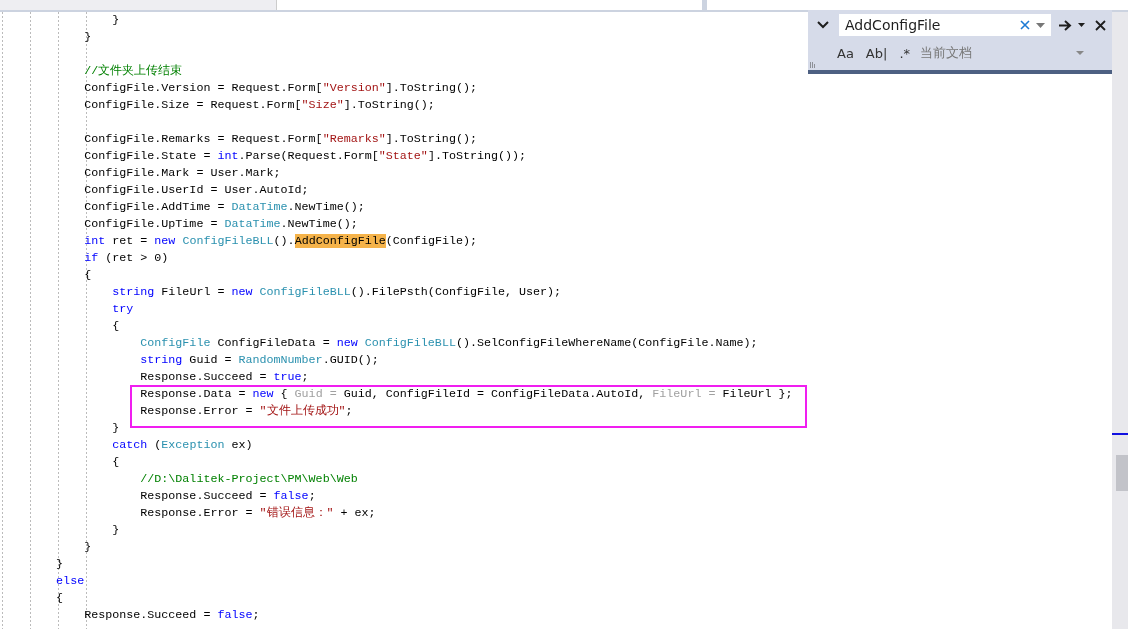  I want to click on code-line: Response.Error = "错误信息：" + ex;, so click(257, 513).